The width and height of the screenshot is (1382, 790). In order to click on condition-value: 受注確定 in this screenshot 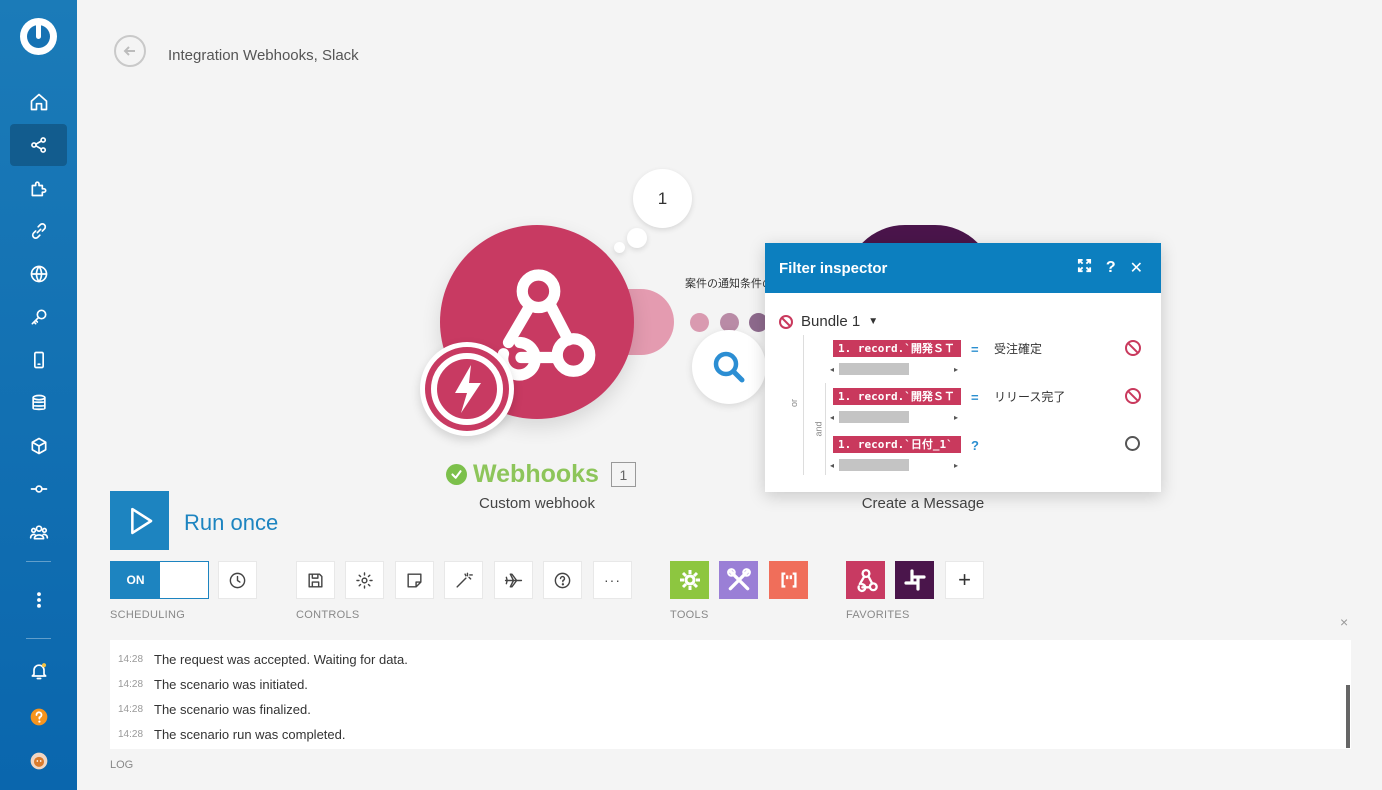, I will do `click(1018, 349)`.